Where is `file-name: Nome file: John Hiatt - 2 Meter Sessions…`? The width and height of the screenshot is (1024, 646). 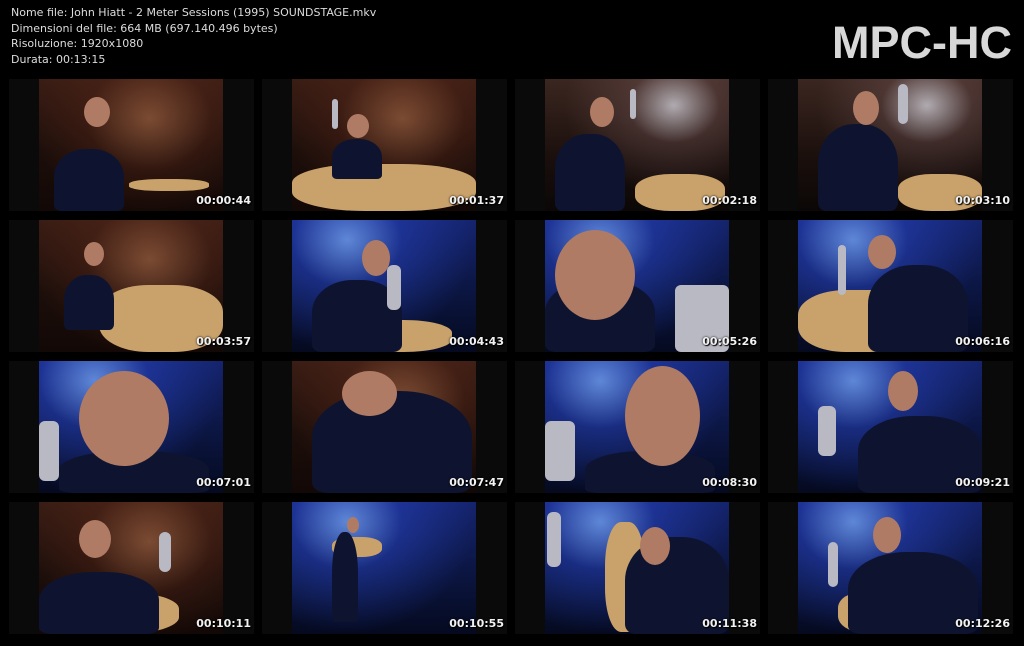 file-name: Nome file: John Hiatt - 2 Meter Sessions… is located at coordinates (194, 12).